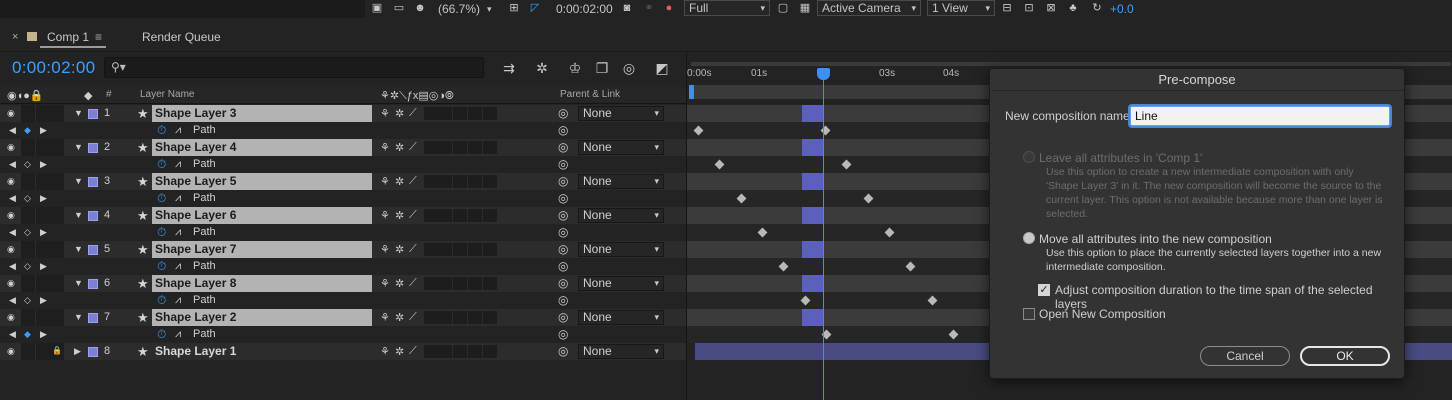 The image size is (1452, 400). Describe the element at coordinates (343, 215) in the screenshot. I see `layer-row: ◉ ▼ 4 ★ Shape Layer 6 ⚘ ✲ ⟋ ◎ None ▾` at that location.